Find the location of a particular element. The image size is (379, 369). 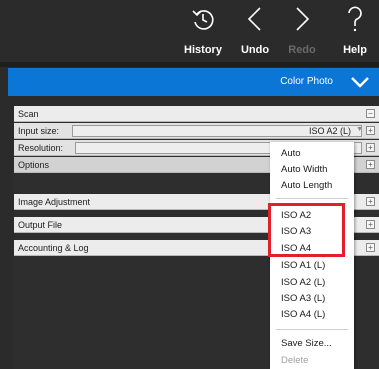

redo-button: Redo is located at coordinates (302, 31).